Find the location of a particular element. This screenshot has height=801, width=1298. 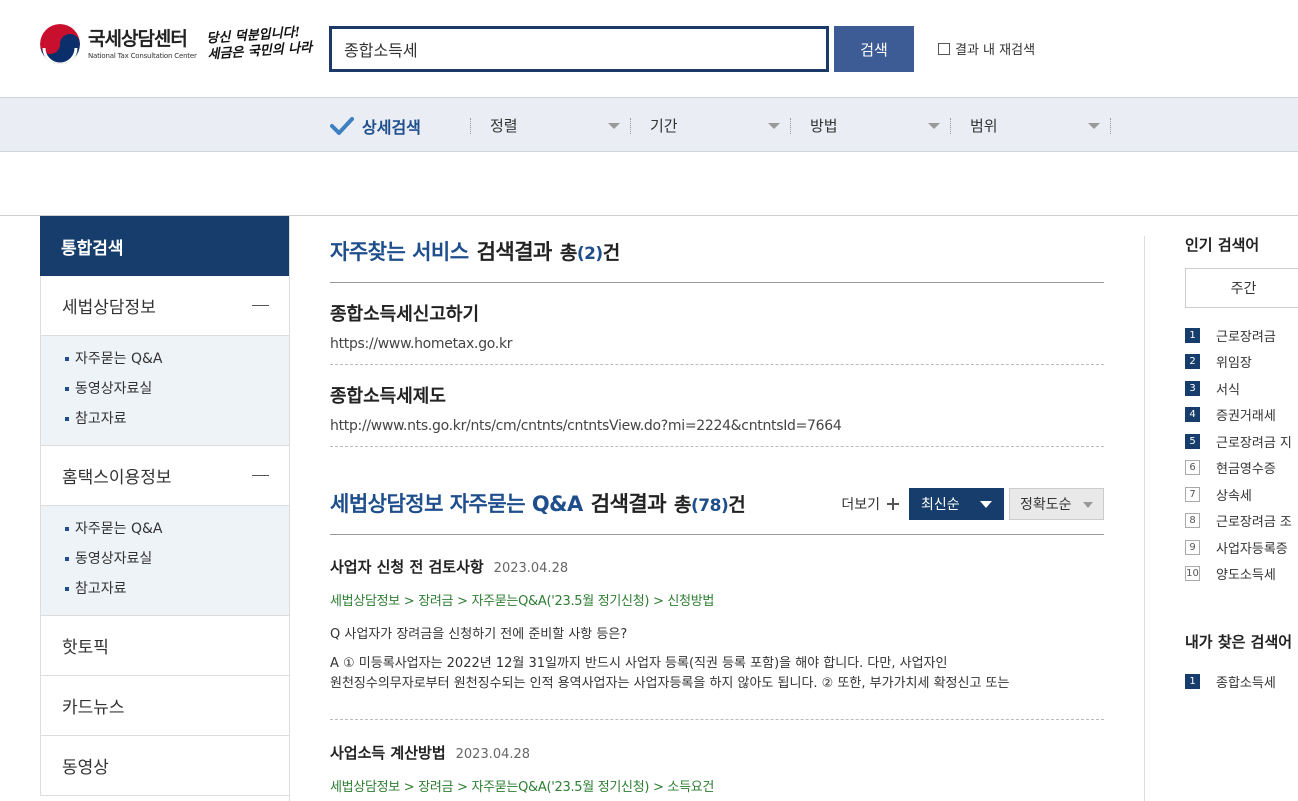

rank-badge: 1 is located at coordinates (1192, 335).